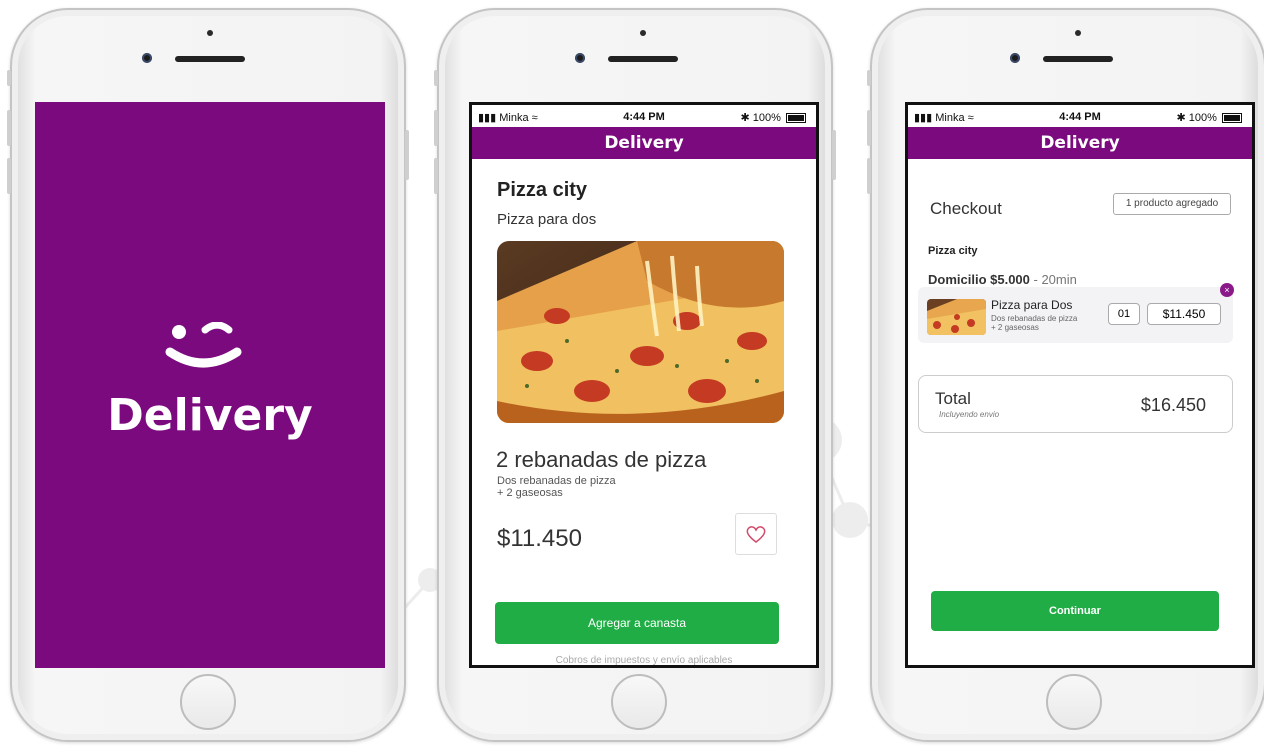  I want to click on heart-icon, so click(756, 534).